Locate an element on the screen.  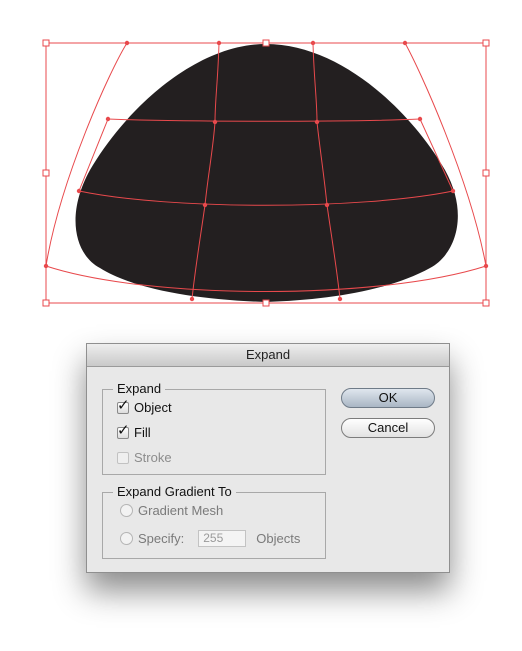
expand-group: Expand ✓ Object ✓ Fill Stroke is located at coordinates (214, 428).